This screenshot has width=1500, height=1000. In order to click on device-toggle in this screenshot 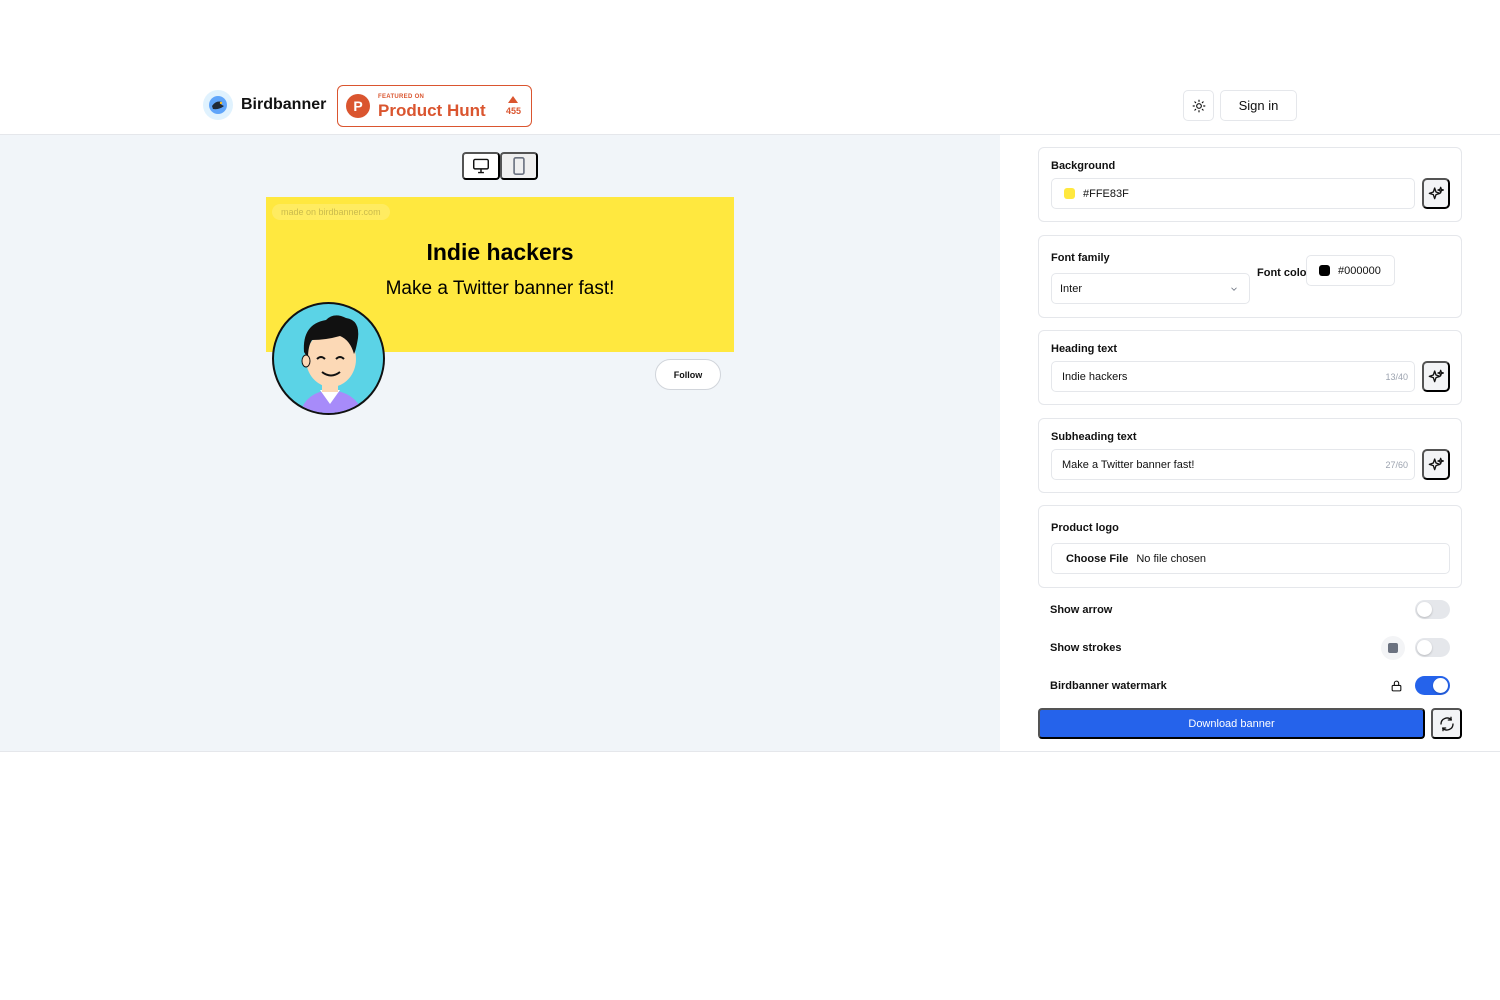, I will do `click(500, 166)`.